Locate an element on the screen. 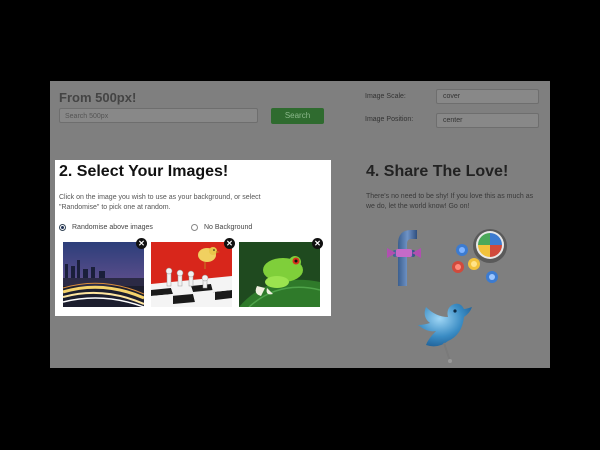 Image resolution: width=600 pixels, height=450 pixels. image-thumbnail-chess is located at coordinates (191, 274).